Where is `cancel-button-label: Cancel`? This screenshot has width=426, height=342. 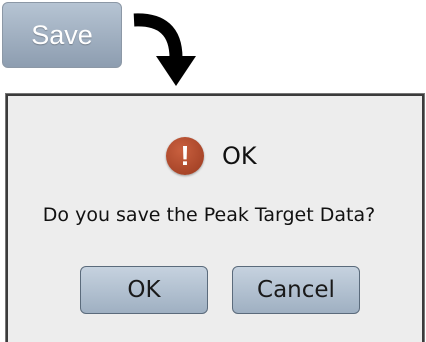
cancel-button-label: Cancel is located at coordinates (296, 290).